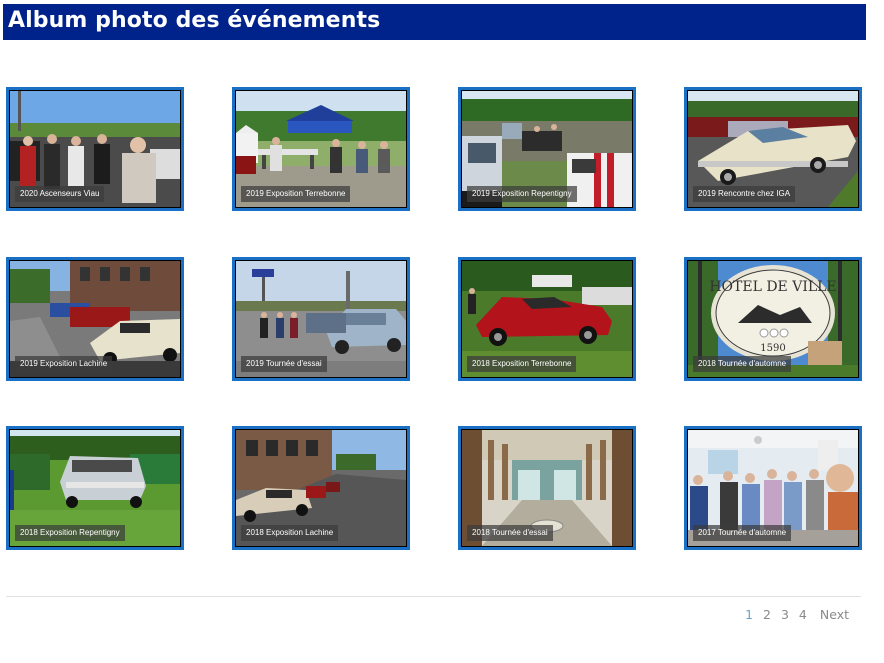 The image size is (884, 663). What do you see at coordinates (321, 149) in the screenshot?
I see `album-card: 2019 Exposition Terrebonne` at bounding box center [321, 149].